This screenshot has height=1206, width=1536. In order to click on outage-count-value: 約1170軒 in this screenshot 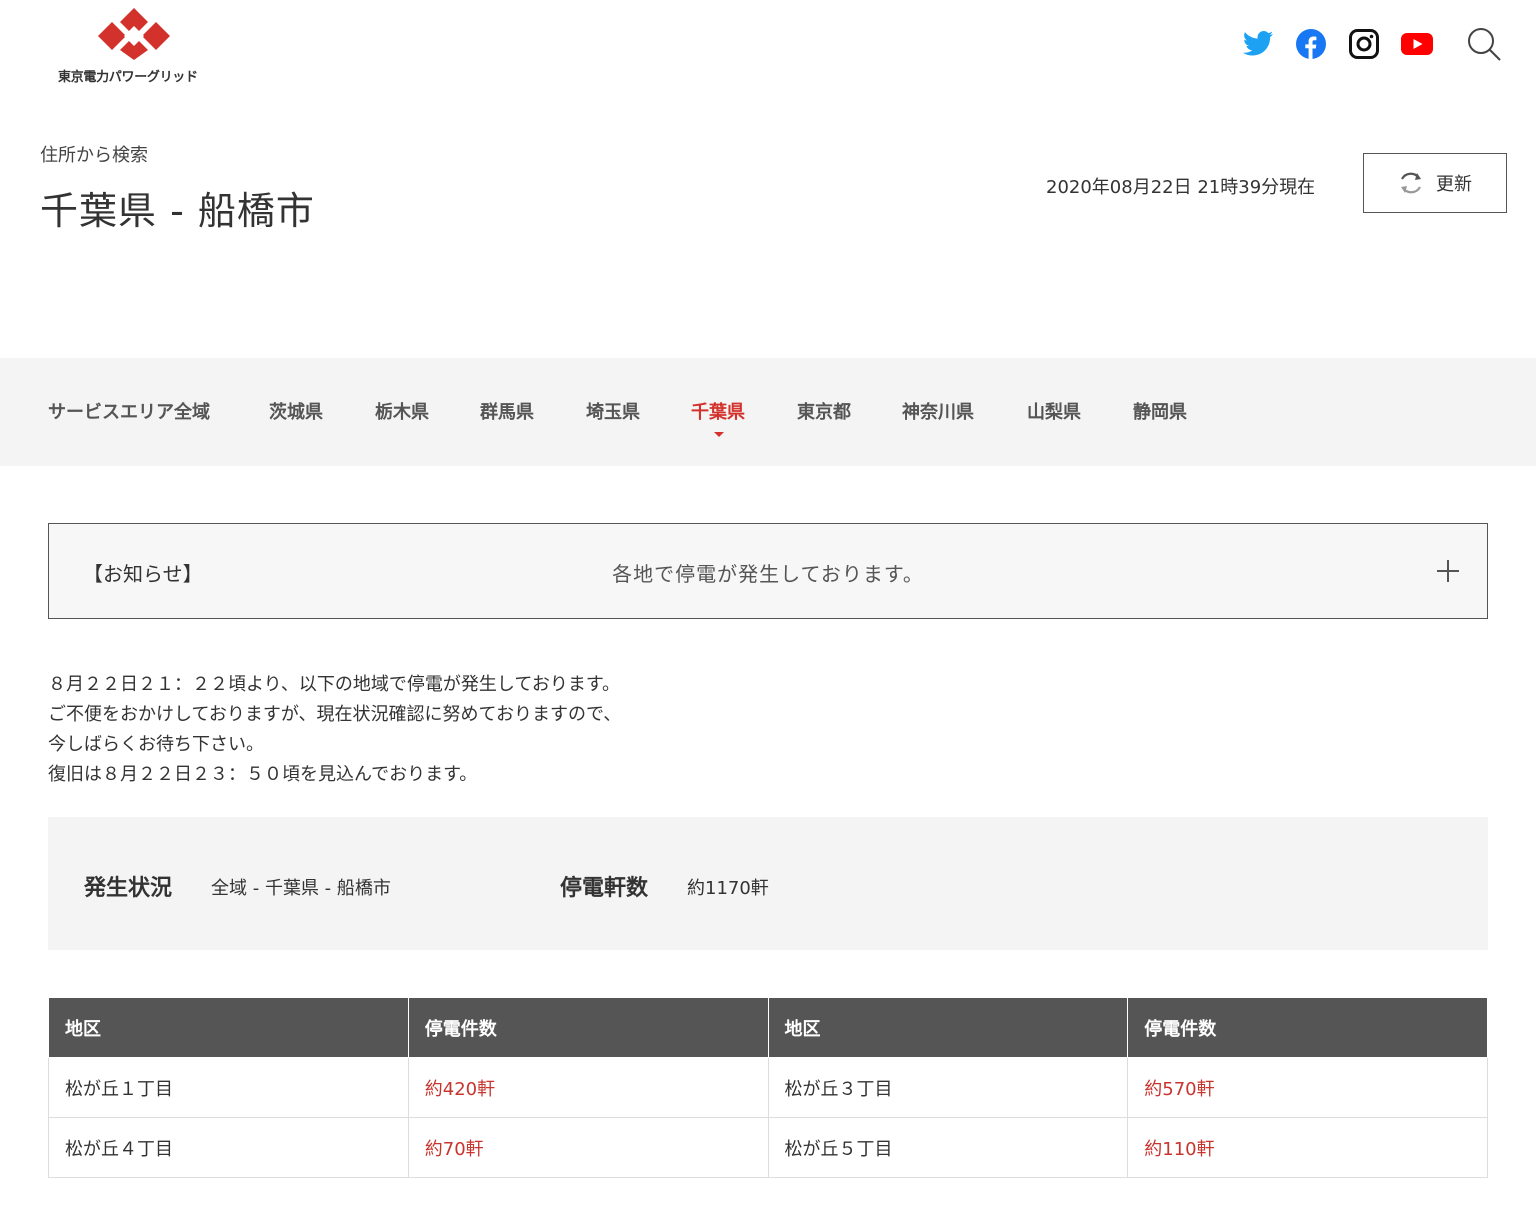, I will do `click(728, 888)`.